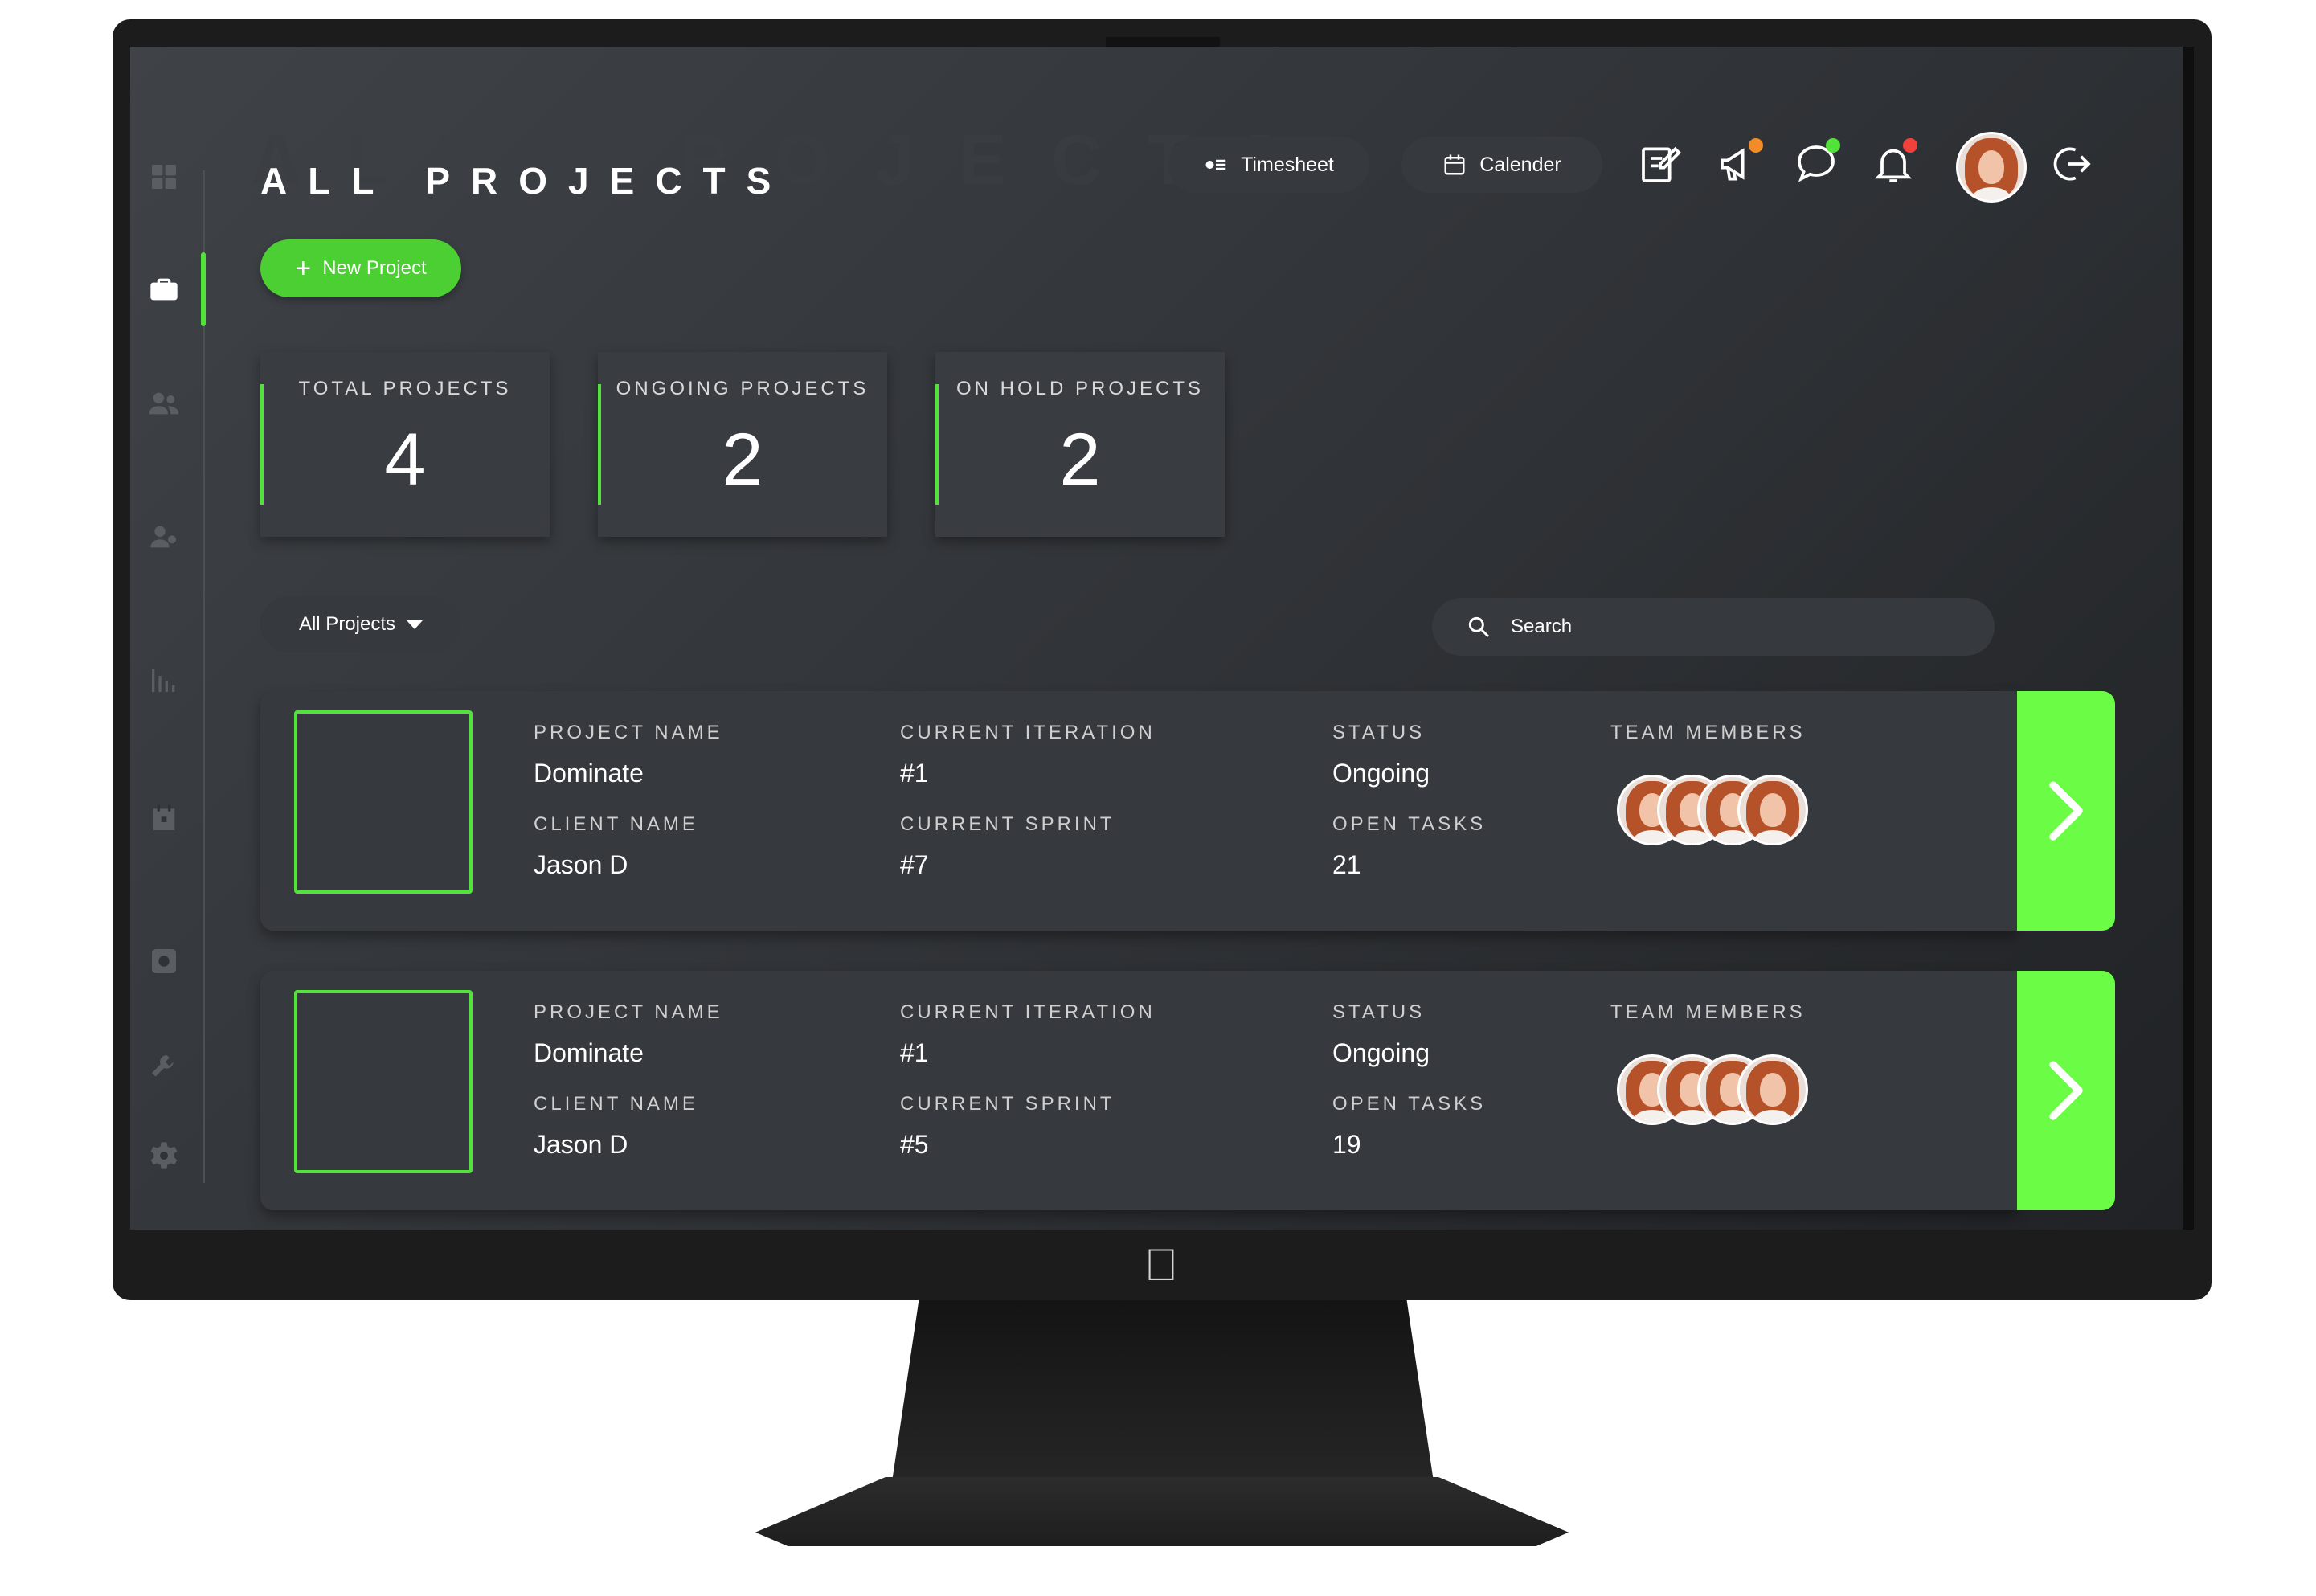 The width and height of the screenshot is (2316, 1596). I want to click on user-avatar, so click(1991, 167).